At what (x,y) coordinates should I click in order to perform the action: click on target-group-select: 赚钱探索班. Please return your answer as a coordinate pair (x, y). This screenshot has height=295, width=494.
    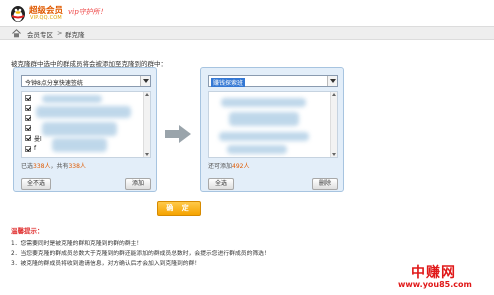
    Looking at the image, I should click on (273, 81).